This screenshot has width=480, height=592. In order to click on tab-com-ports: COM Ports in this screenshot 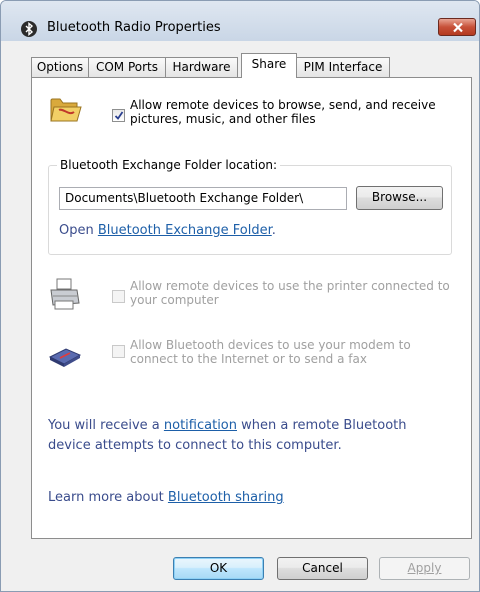, I will do `click(127, 67)`.